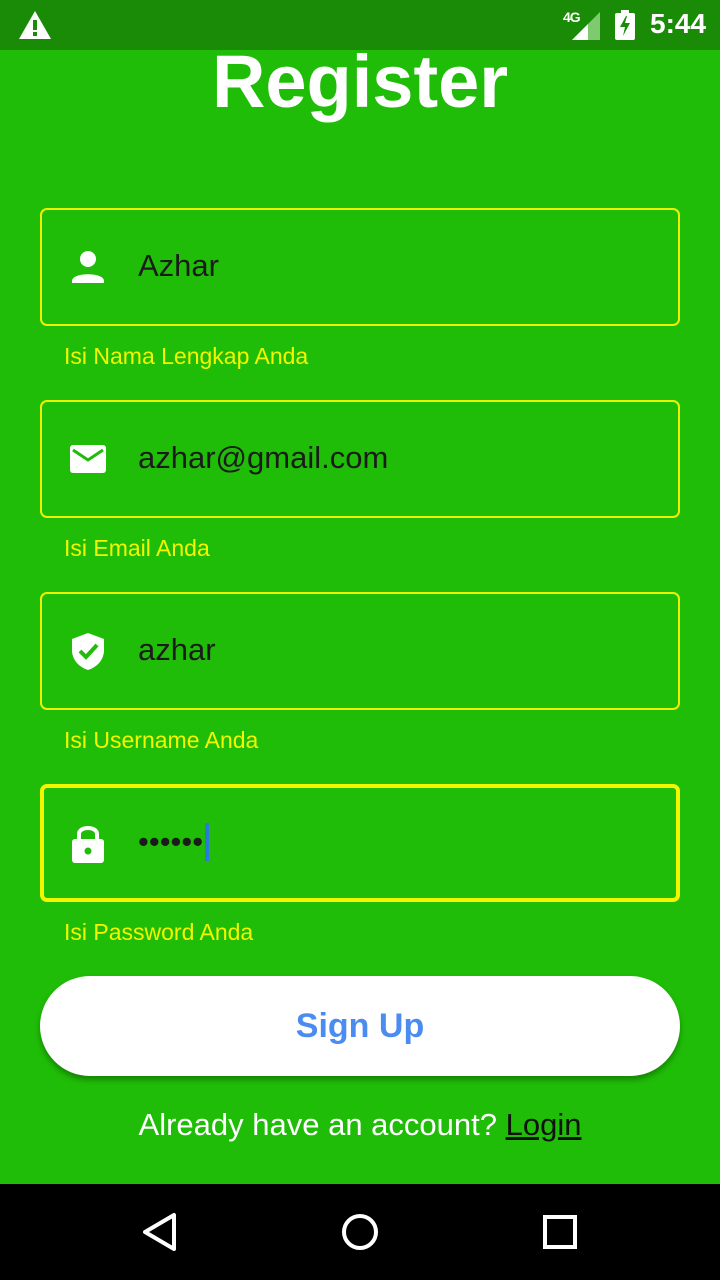 The width and height of the screenshot is (720, 1280). I want to click on back-triangle-icon, so click(160, 1232).